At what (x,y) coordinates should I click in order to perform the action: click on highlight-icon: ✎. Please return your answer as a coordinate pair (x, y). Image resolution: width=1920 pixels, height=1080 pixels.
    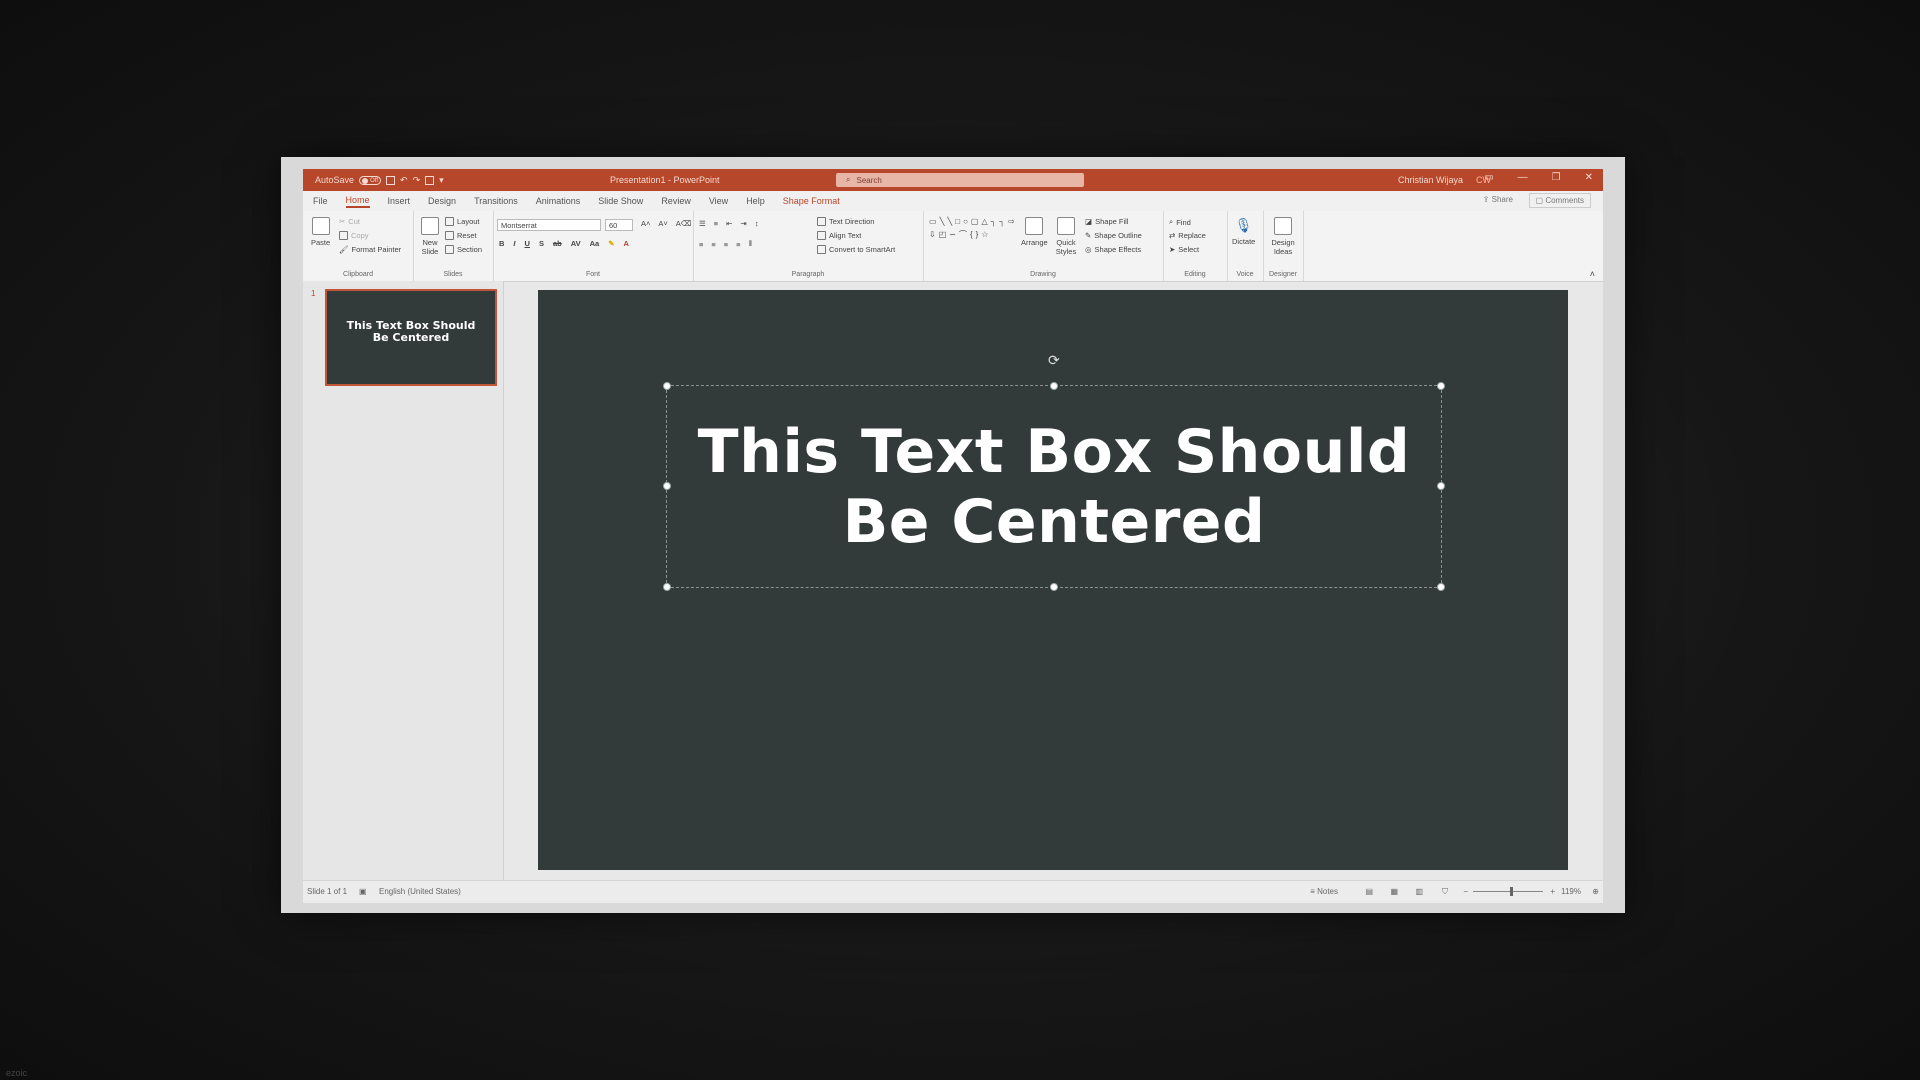
    Looking at the image, I should click on (611, 243).